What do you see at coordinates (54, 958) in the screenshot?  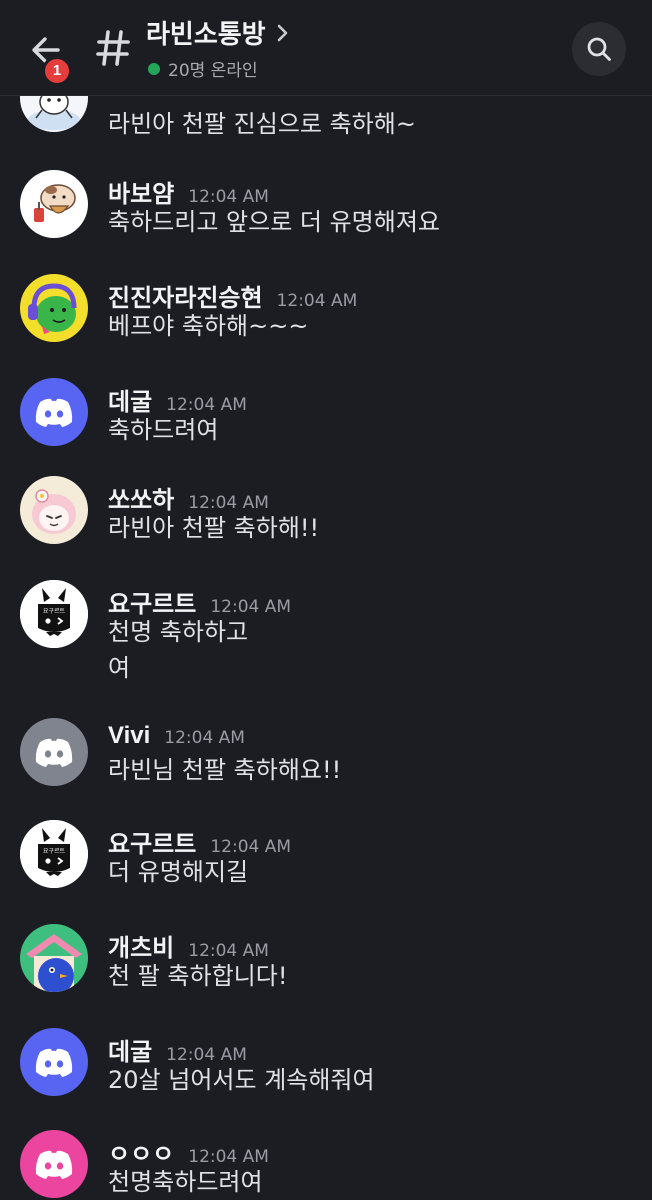 I see `bird-house-avatar` at bounding box center [54, 958].